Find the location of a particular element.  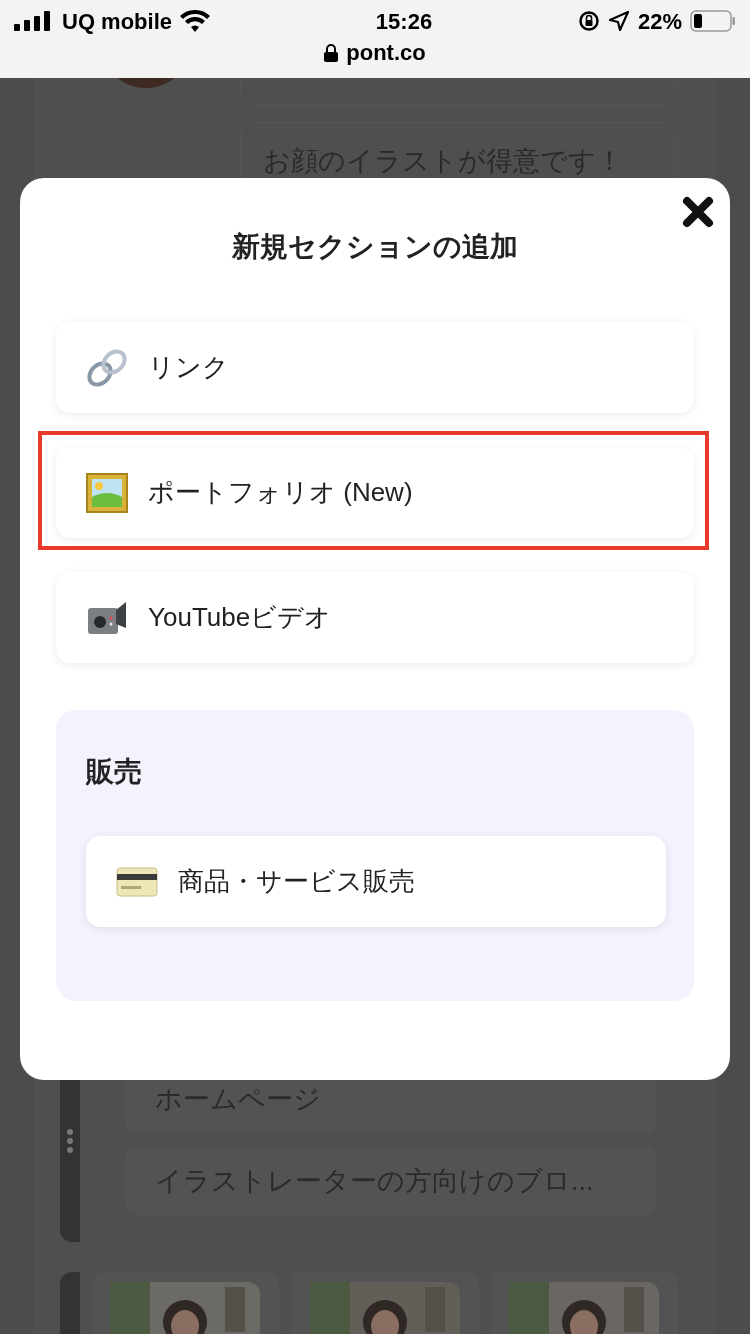

credit-card-icon is located at coordinates (137, 881).